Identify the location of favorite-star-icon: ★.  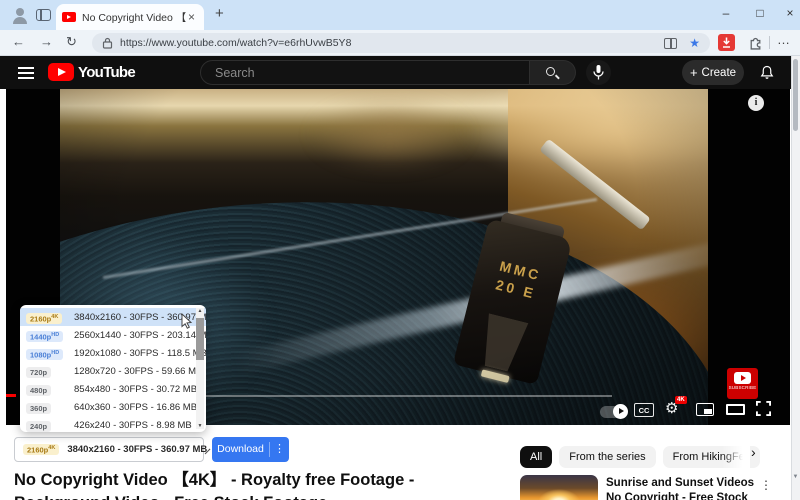
(694, 43).